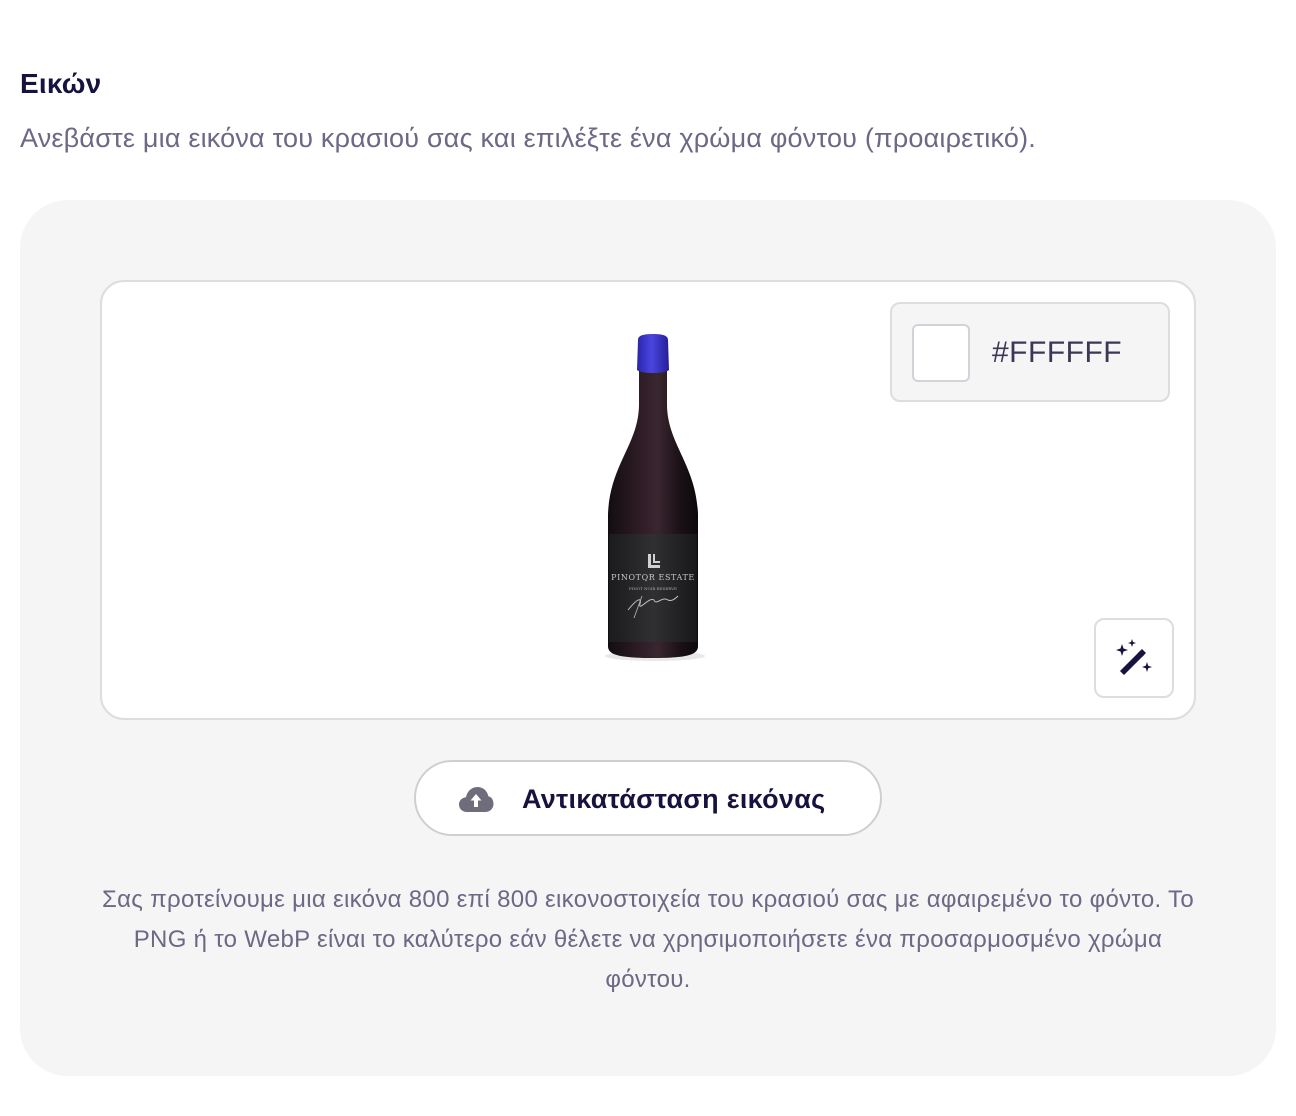 Image resolution: width=1296 pixels, height=1116 pixels. I want to click on svg-text: PINOTQR ESTATE, so click(653, 577).